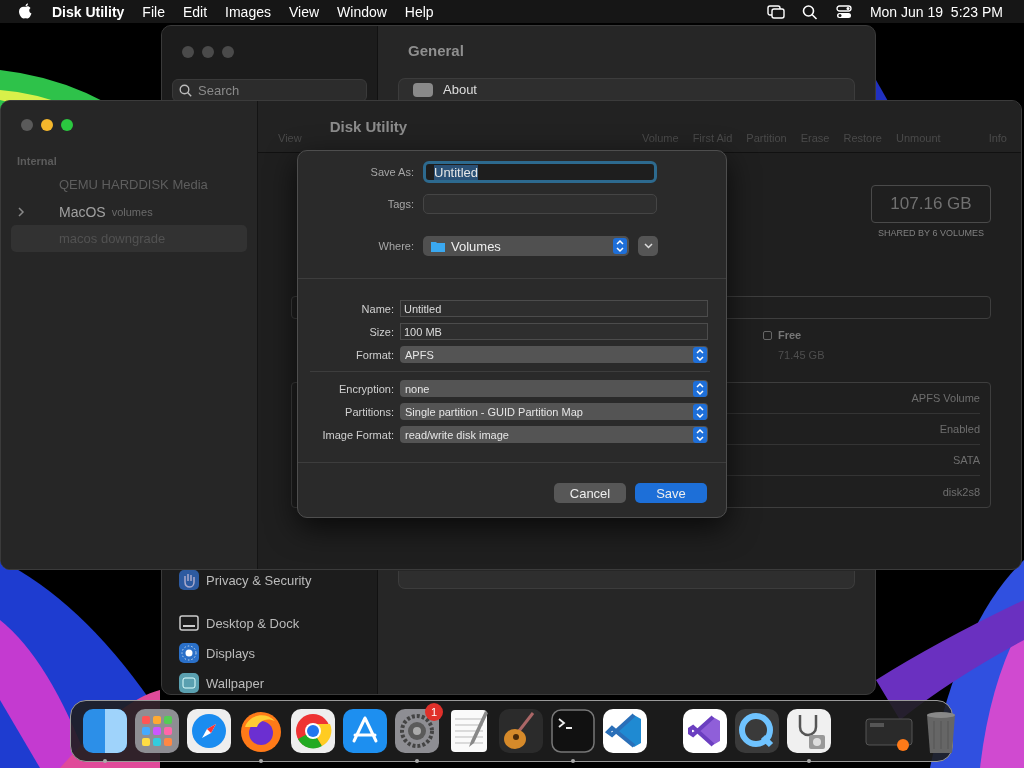  What do you see at coordinates (625, 731) in the screenshot?
I see `ribbon-icon` at bounding box center [625, 731].